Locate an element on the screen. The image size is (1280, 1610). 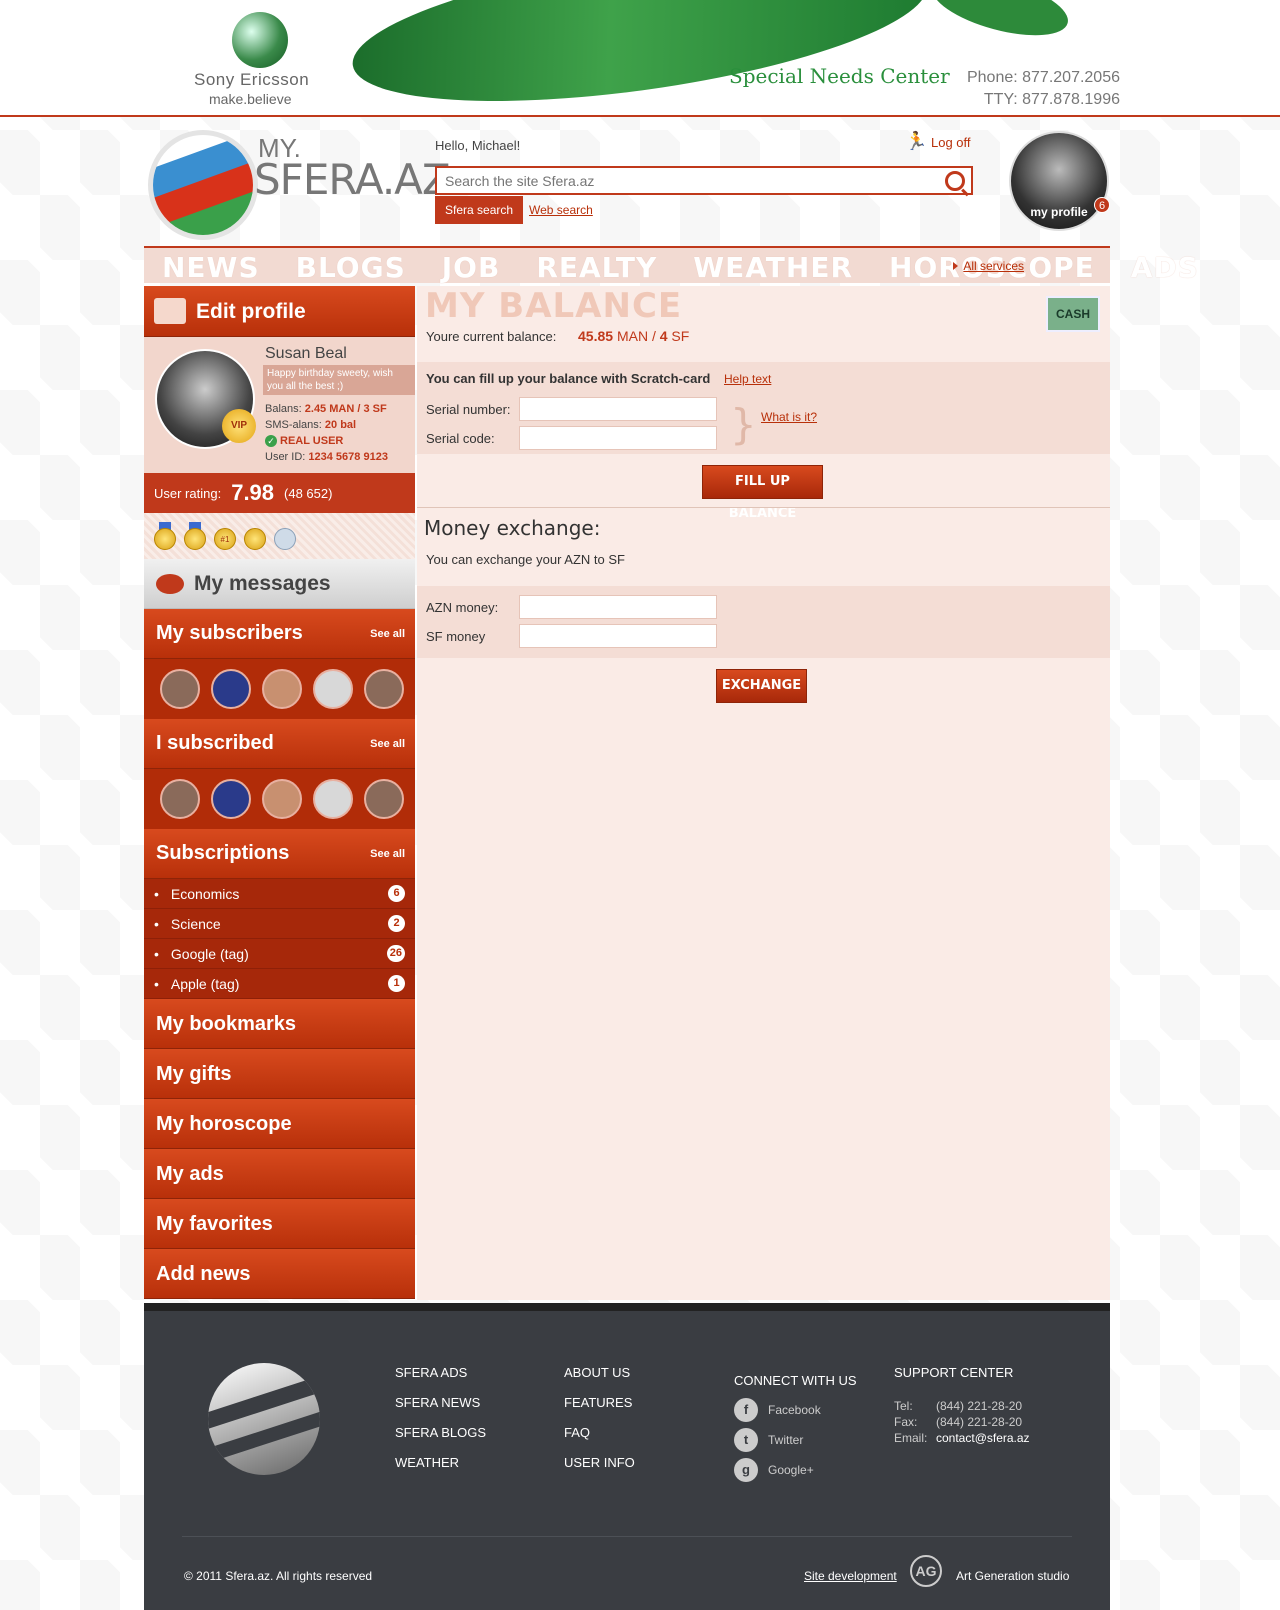
exchange-button: EXCHANGE is located at coordinates (761, 686).